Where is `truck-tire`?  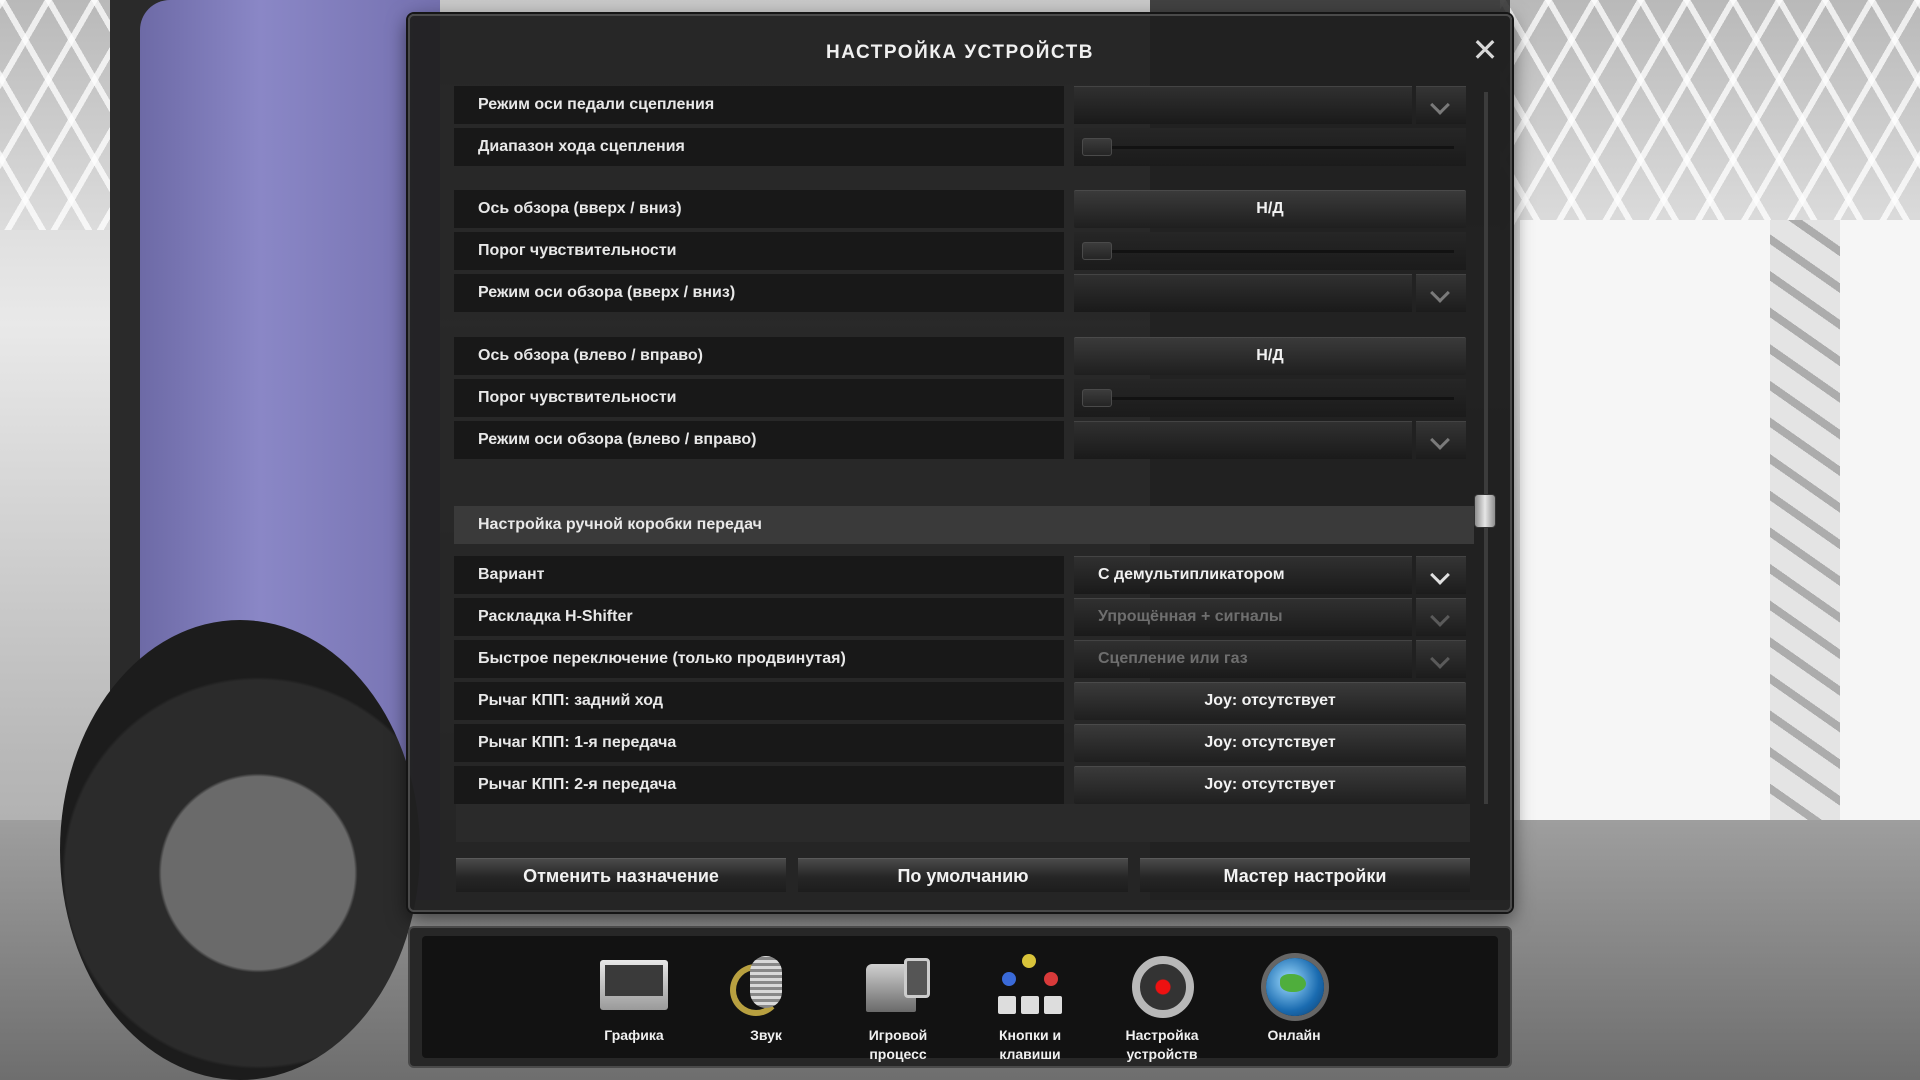 truck-tire is located at coordinates (240, 850).